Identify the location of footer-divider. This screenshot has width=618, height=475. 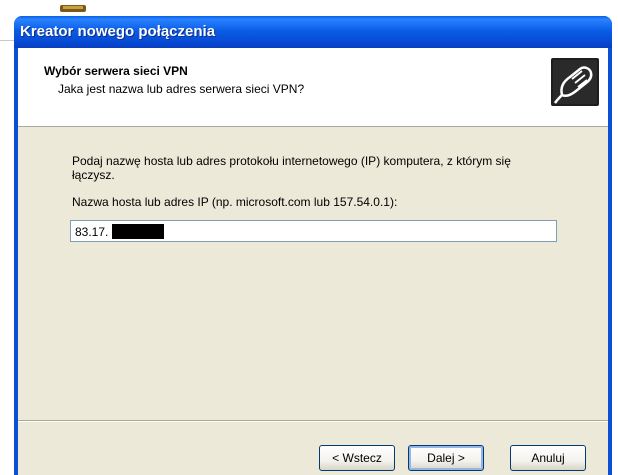
(313, 421).